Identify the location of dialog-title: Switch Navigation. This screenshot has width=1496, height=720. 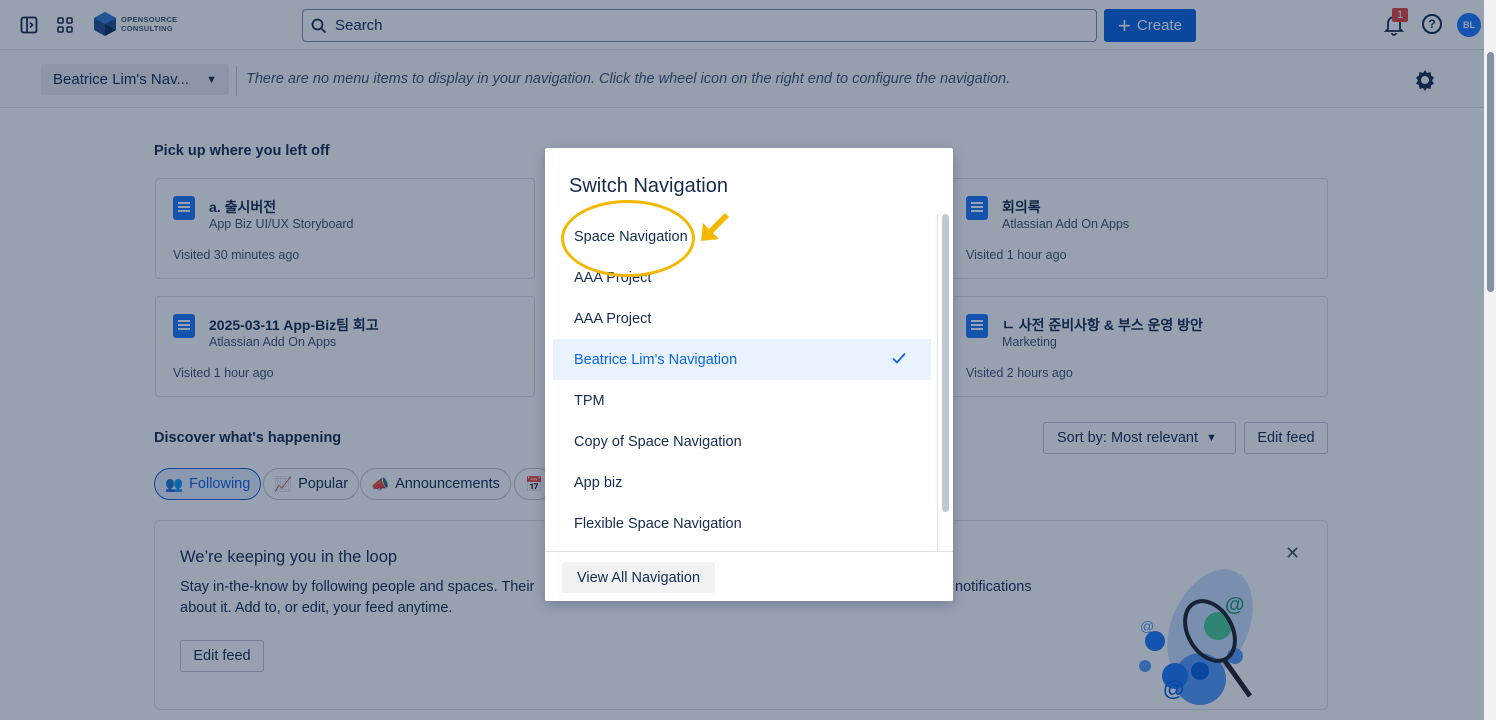
(648, 186).